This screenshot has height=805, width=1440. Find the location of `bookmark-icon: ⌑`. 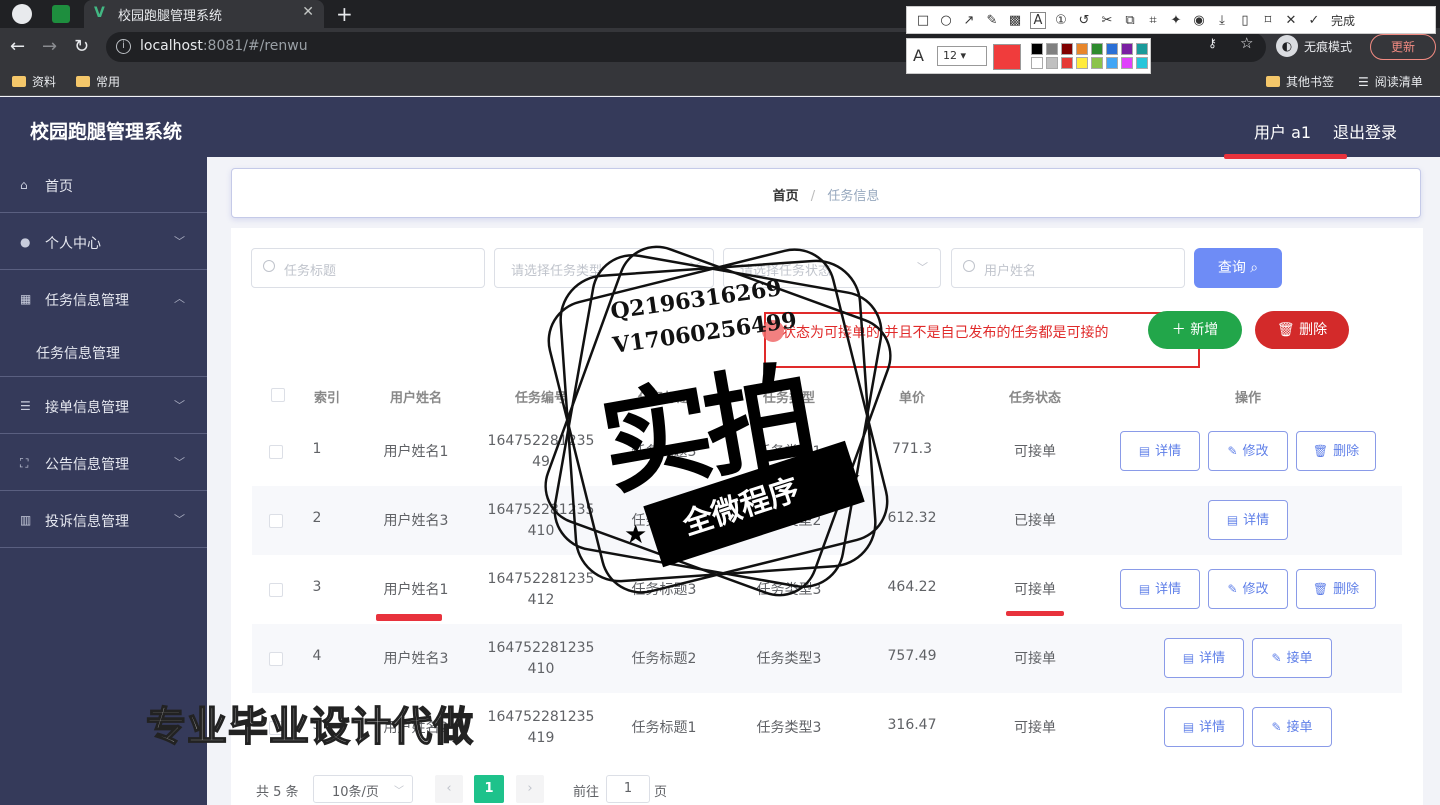

bookmark-icon: ⌑ is located at coordinates (1268, 20).